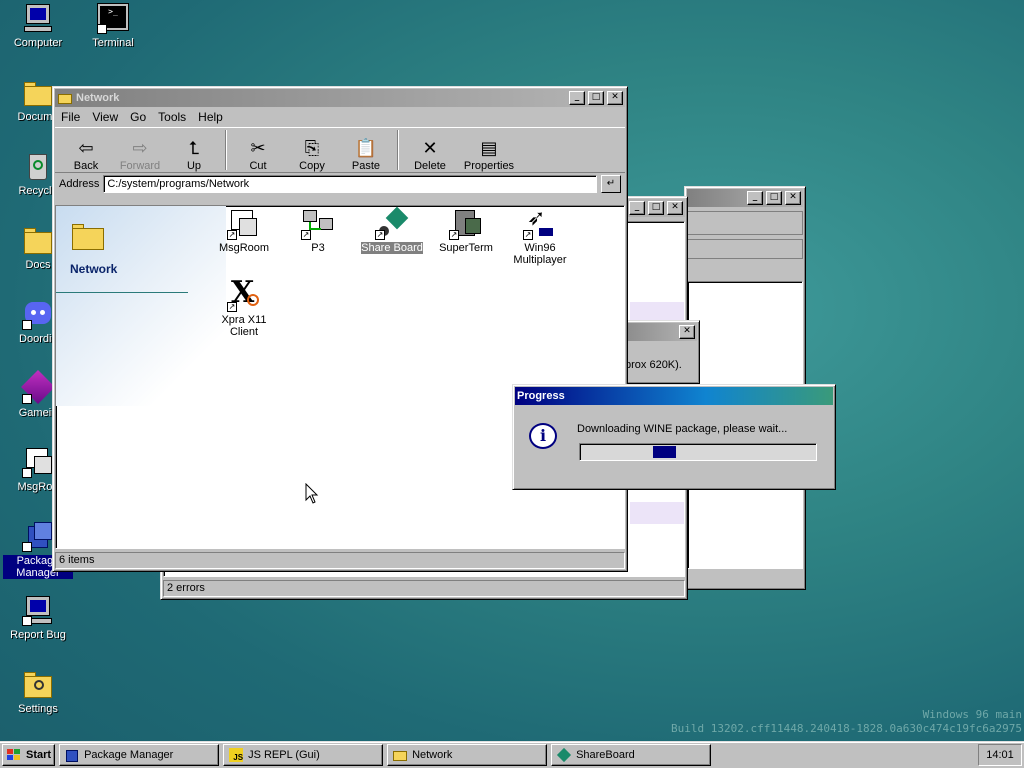 The height and width of the screenshot is (768, 1024). I want to click on menu-view: View, so click(105, 117).